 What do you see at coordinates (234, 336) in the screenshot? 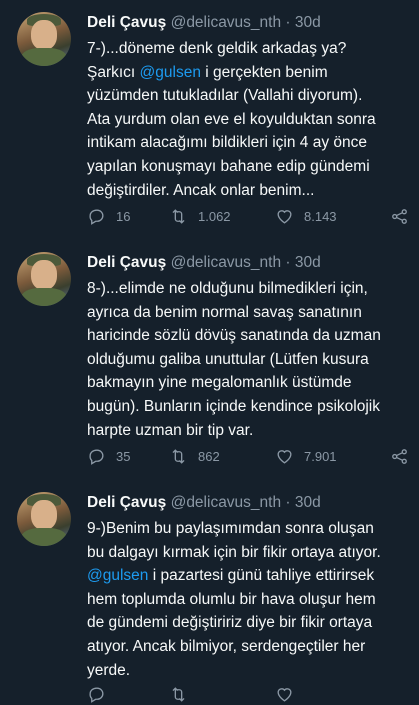
I see `tweet-text-line: haricinde sözlü dövüş sanatında da uzman` at bounding box center [234, 336].